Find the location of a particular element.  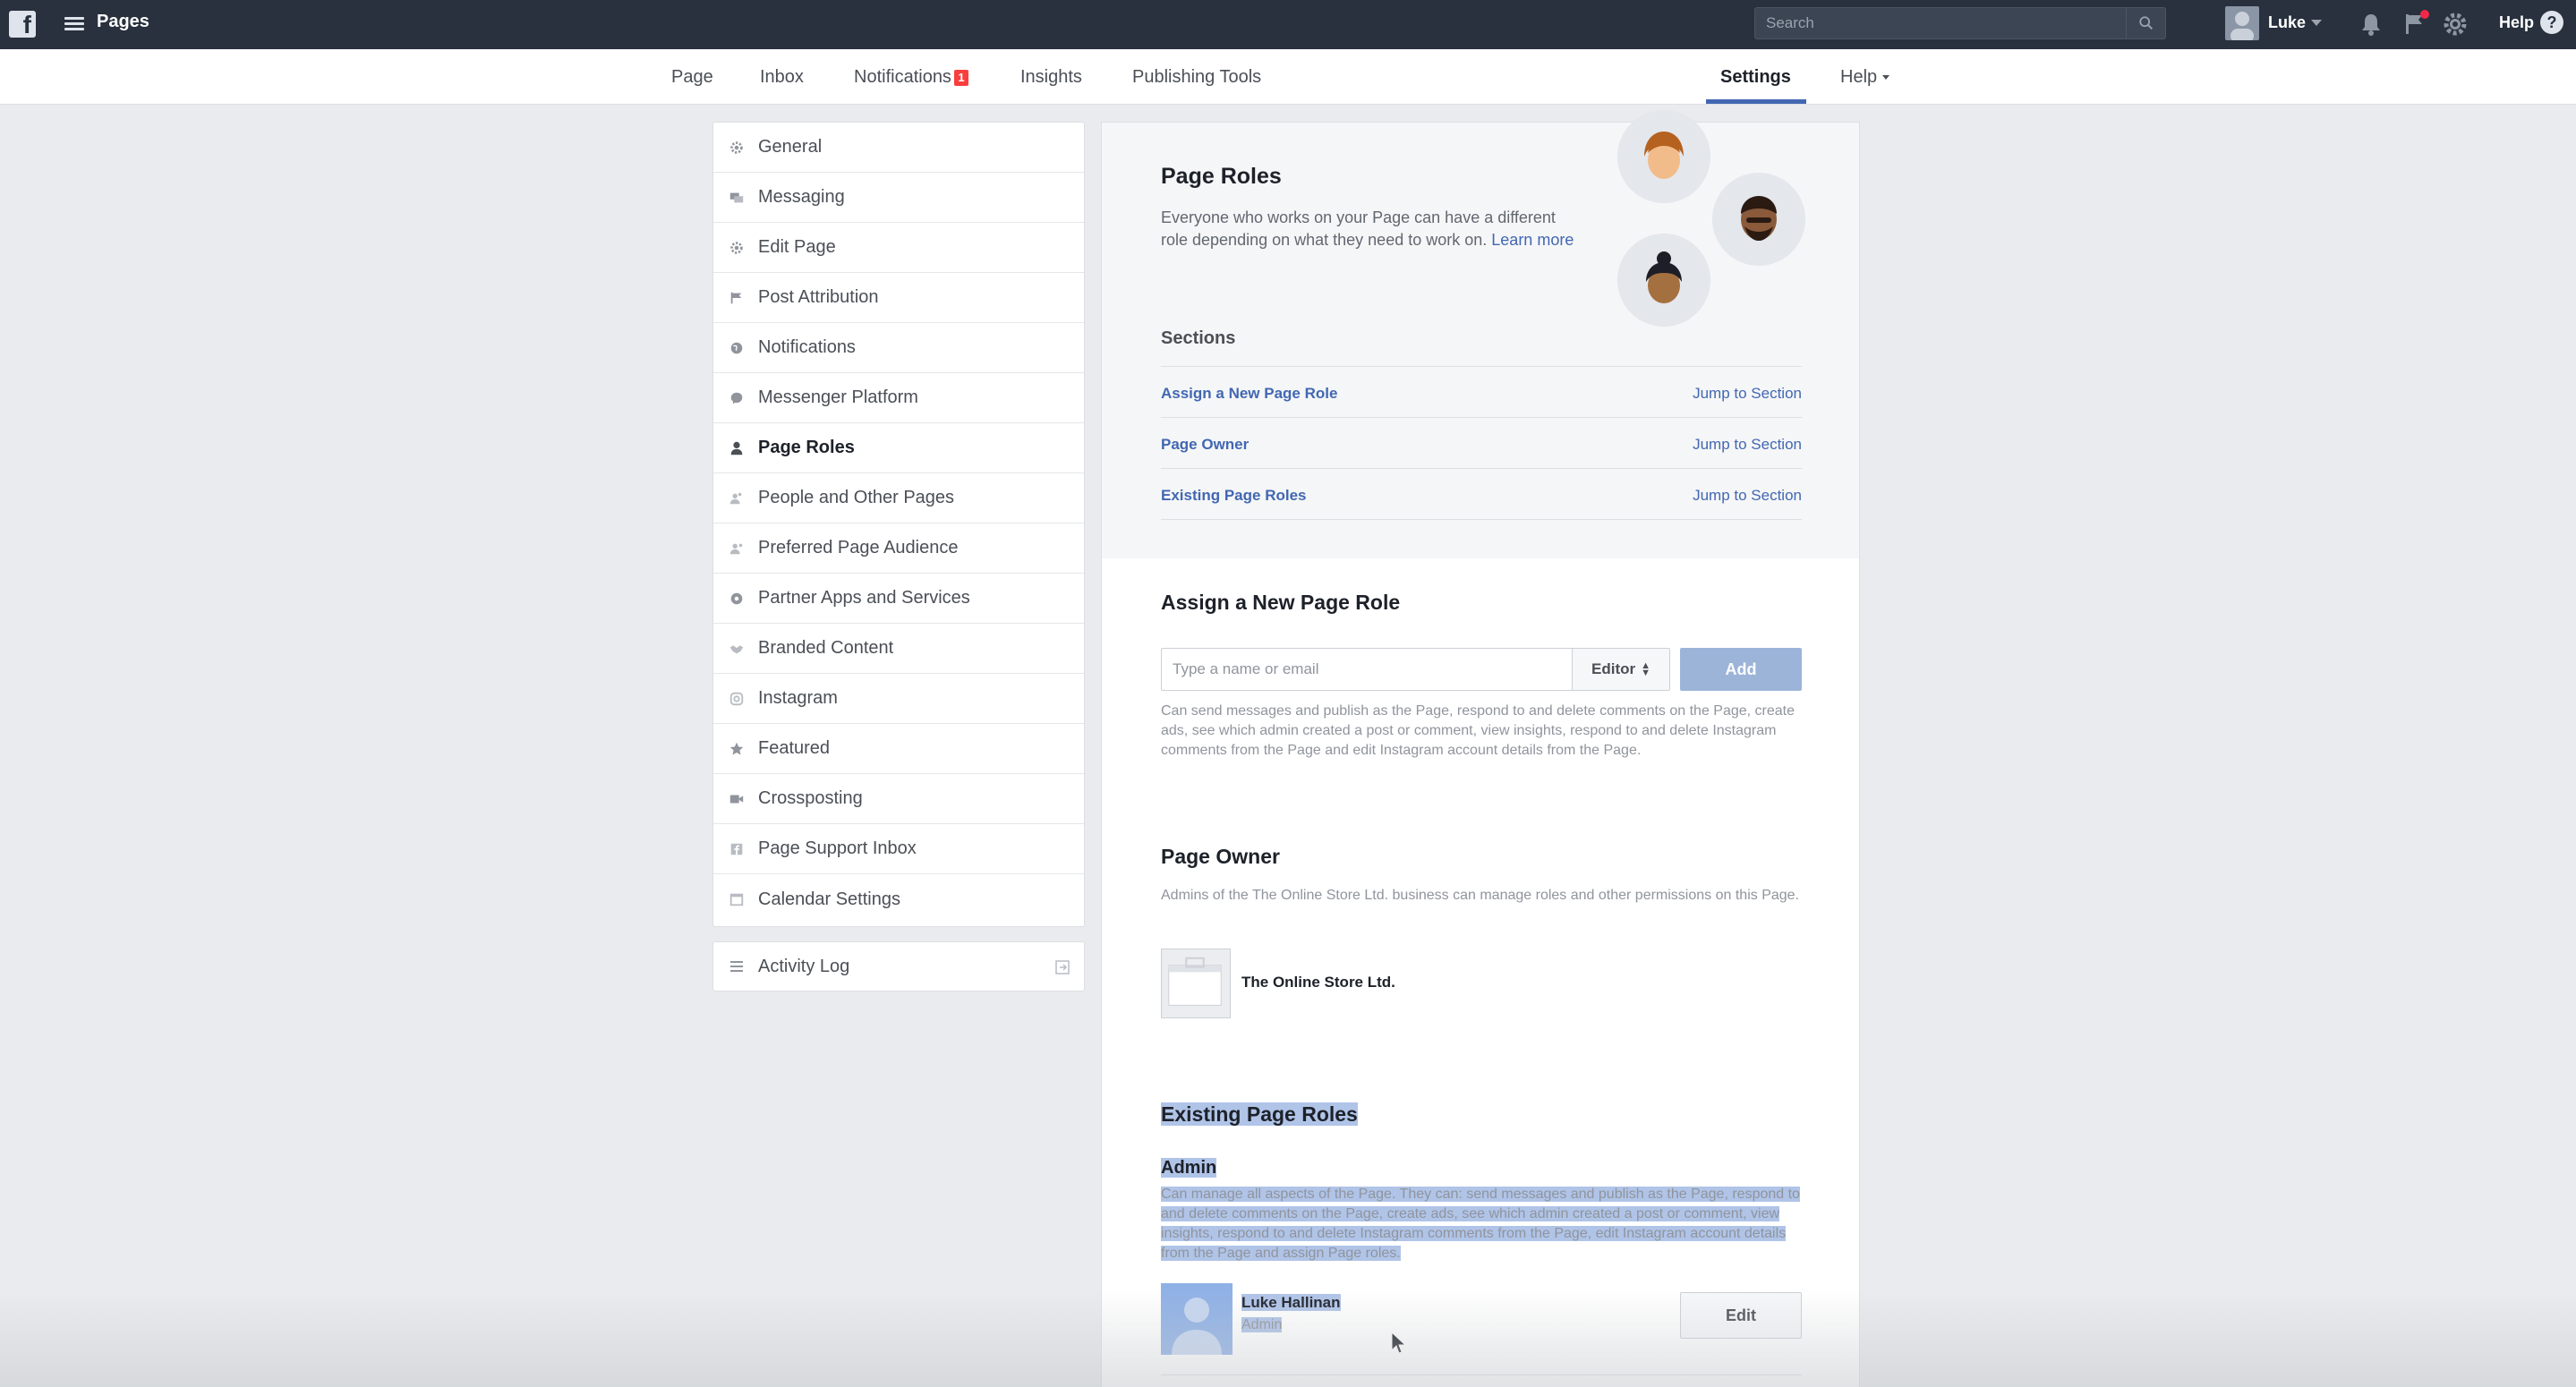

section-row: Page Owner Jump to Section is located at coordinates (1481, 443).